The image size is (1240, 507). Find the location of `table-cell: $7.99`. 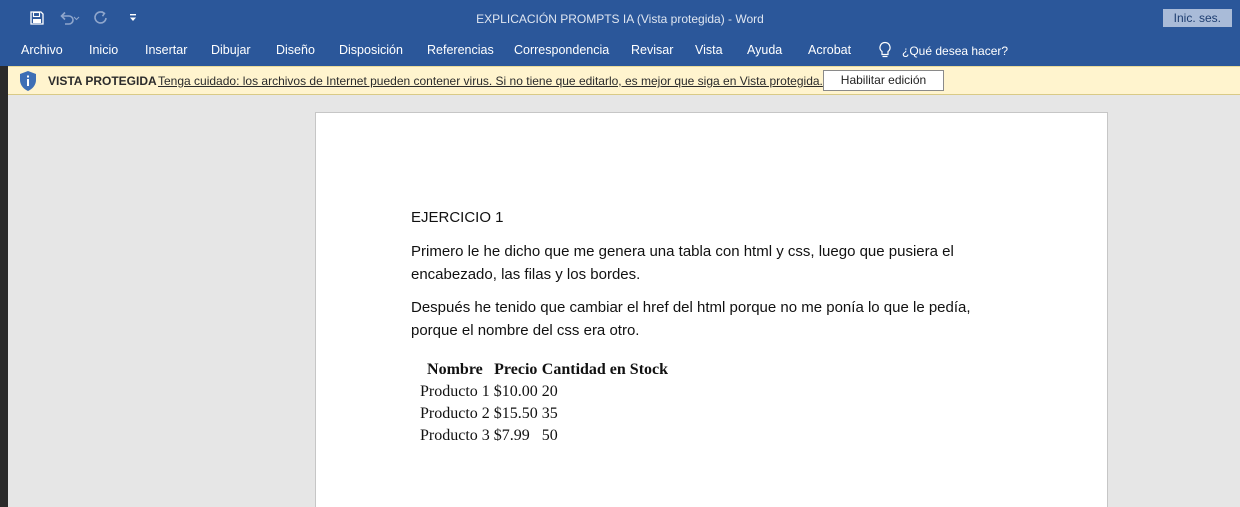

table-cell: $7.99 is located at coordinates (511, 435).